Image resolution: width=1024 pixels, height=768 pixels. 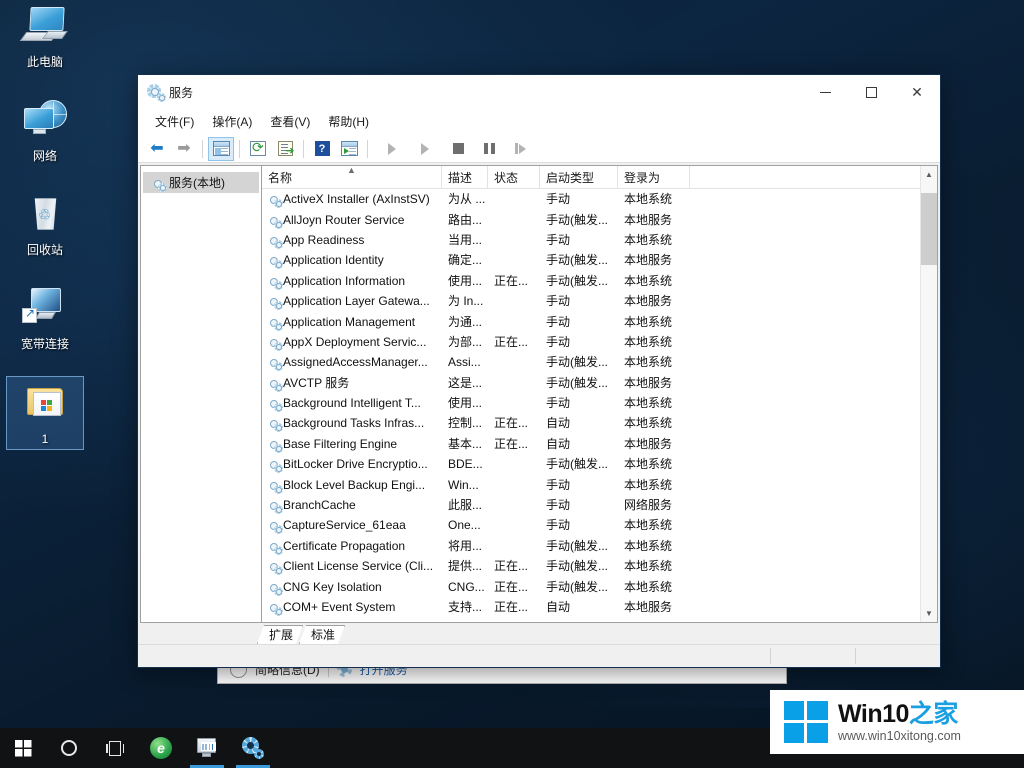 I want to click on back-button: ⬅, so click(x=157, y=149).